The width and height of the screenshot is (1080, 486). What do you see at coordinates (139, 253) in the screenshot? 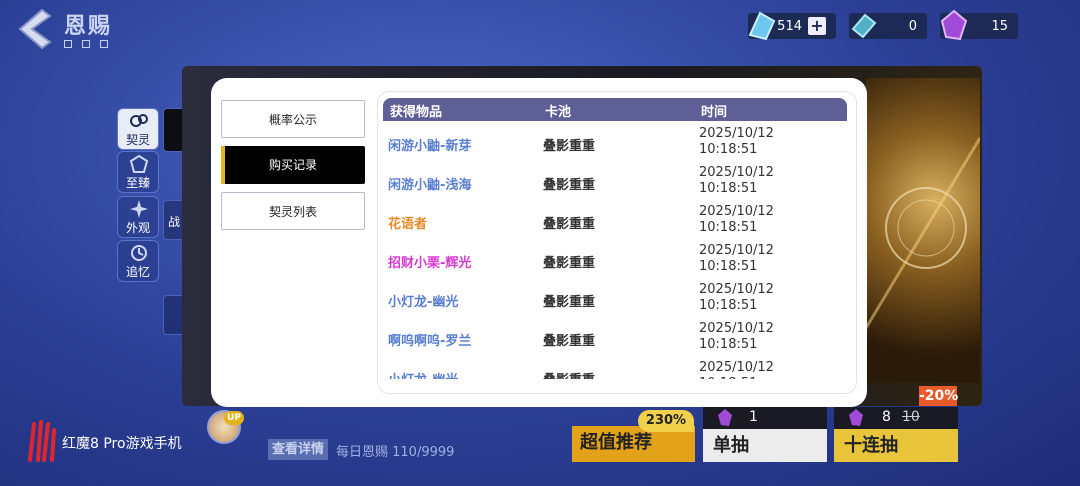
I see `memory-icon` at bounding box center [139, 253].